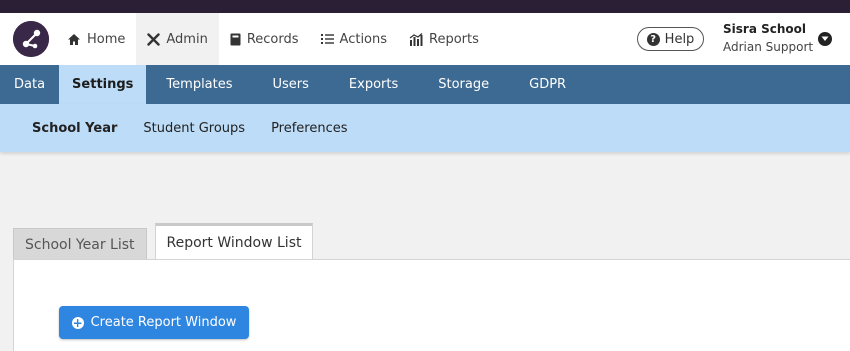 This screenshot has height=351, width=850. What do you see at coordinates (547, 84) in the screenshot?
I see `tab-gdpr: GDPR` at bounding box center [547, 84].